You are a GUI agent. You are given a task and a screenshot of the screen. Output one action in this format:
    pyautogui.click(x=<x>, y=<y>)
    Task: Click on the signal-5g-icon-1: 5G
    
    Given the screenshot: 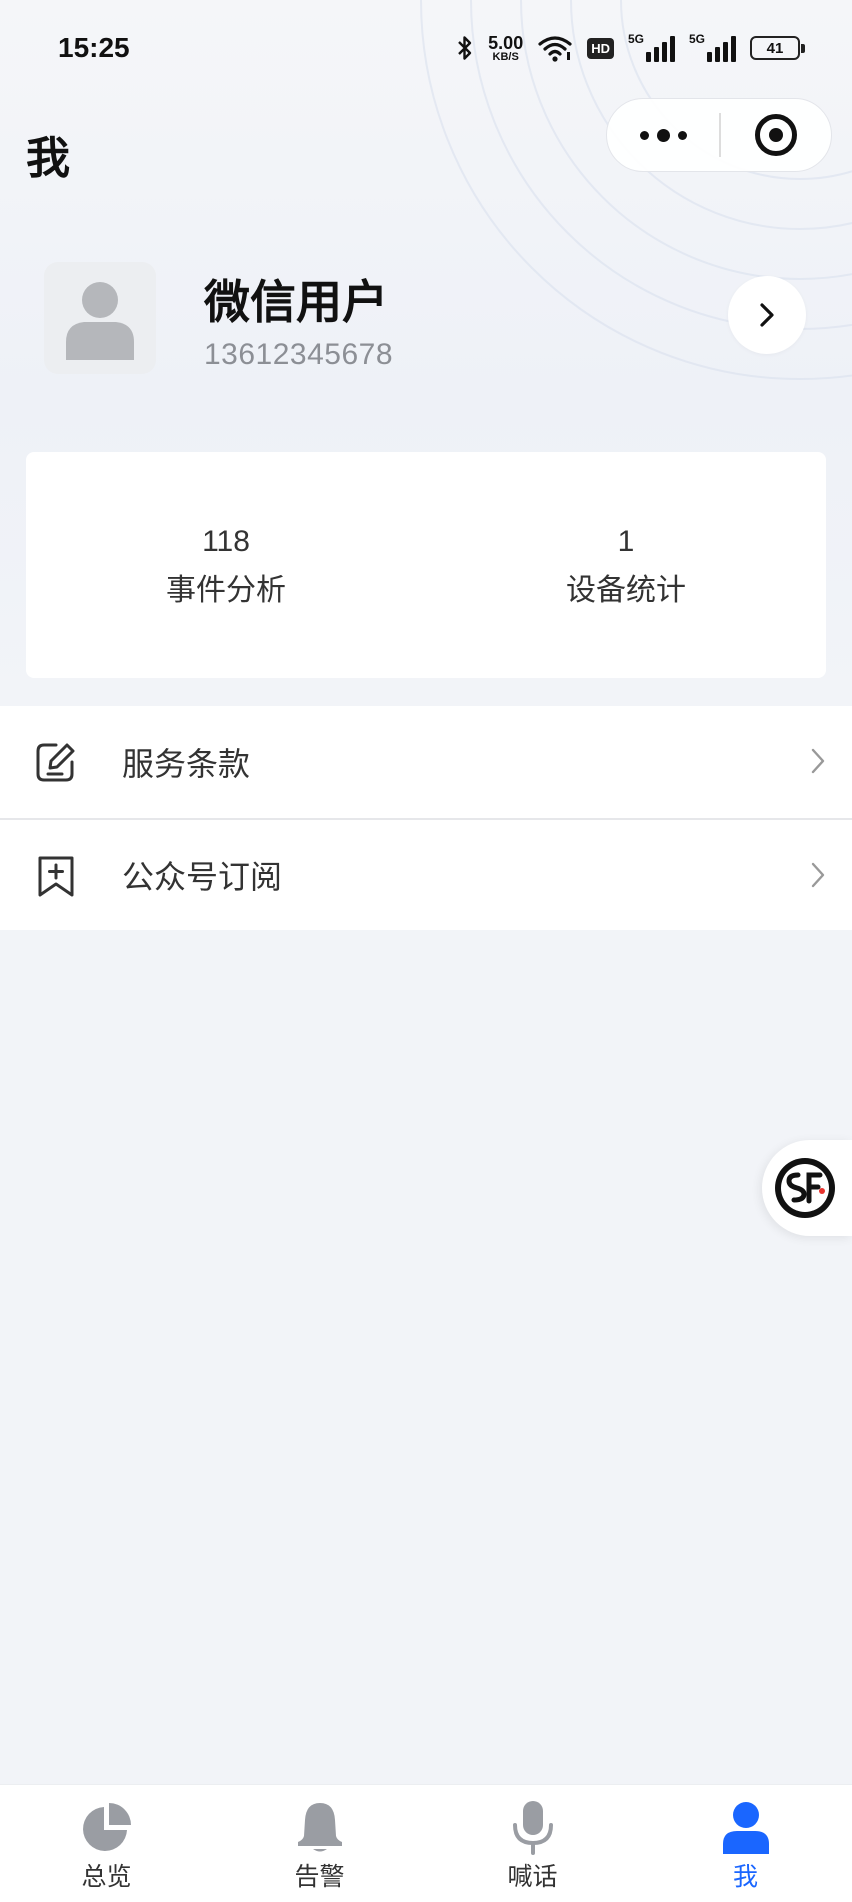 What is the action you would take?
    pyautogui.click(x=651, y=47)
    